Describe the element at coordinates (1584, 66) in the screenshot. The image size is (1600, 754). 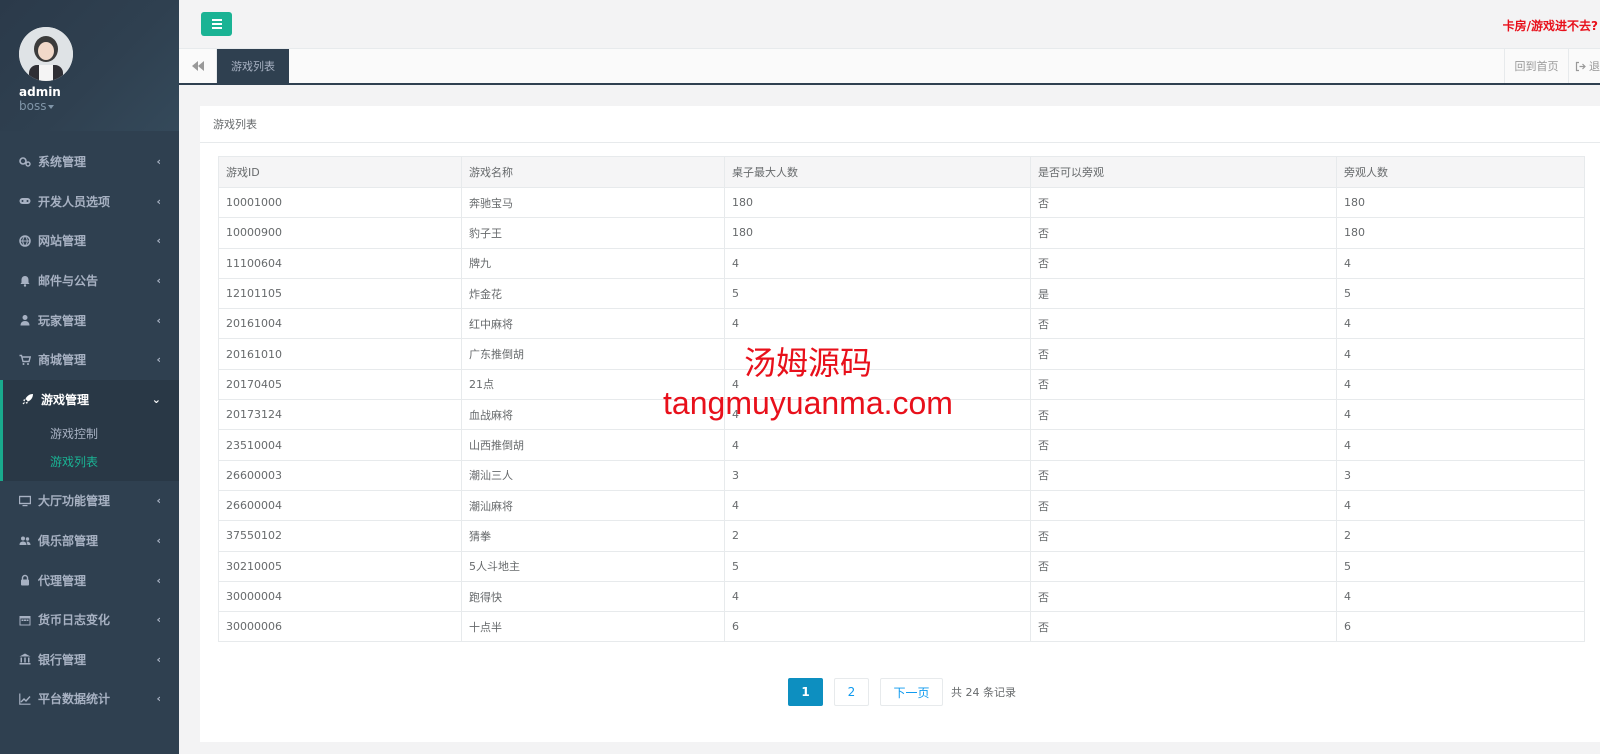
I see `logout-button: 退出` at that location.